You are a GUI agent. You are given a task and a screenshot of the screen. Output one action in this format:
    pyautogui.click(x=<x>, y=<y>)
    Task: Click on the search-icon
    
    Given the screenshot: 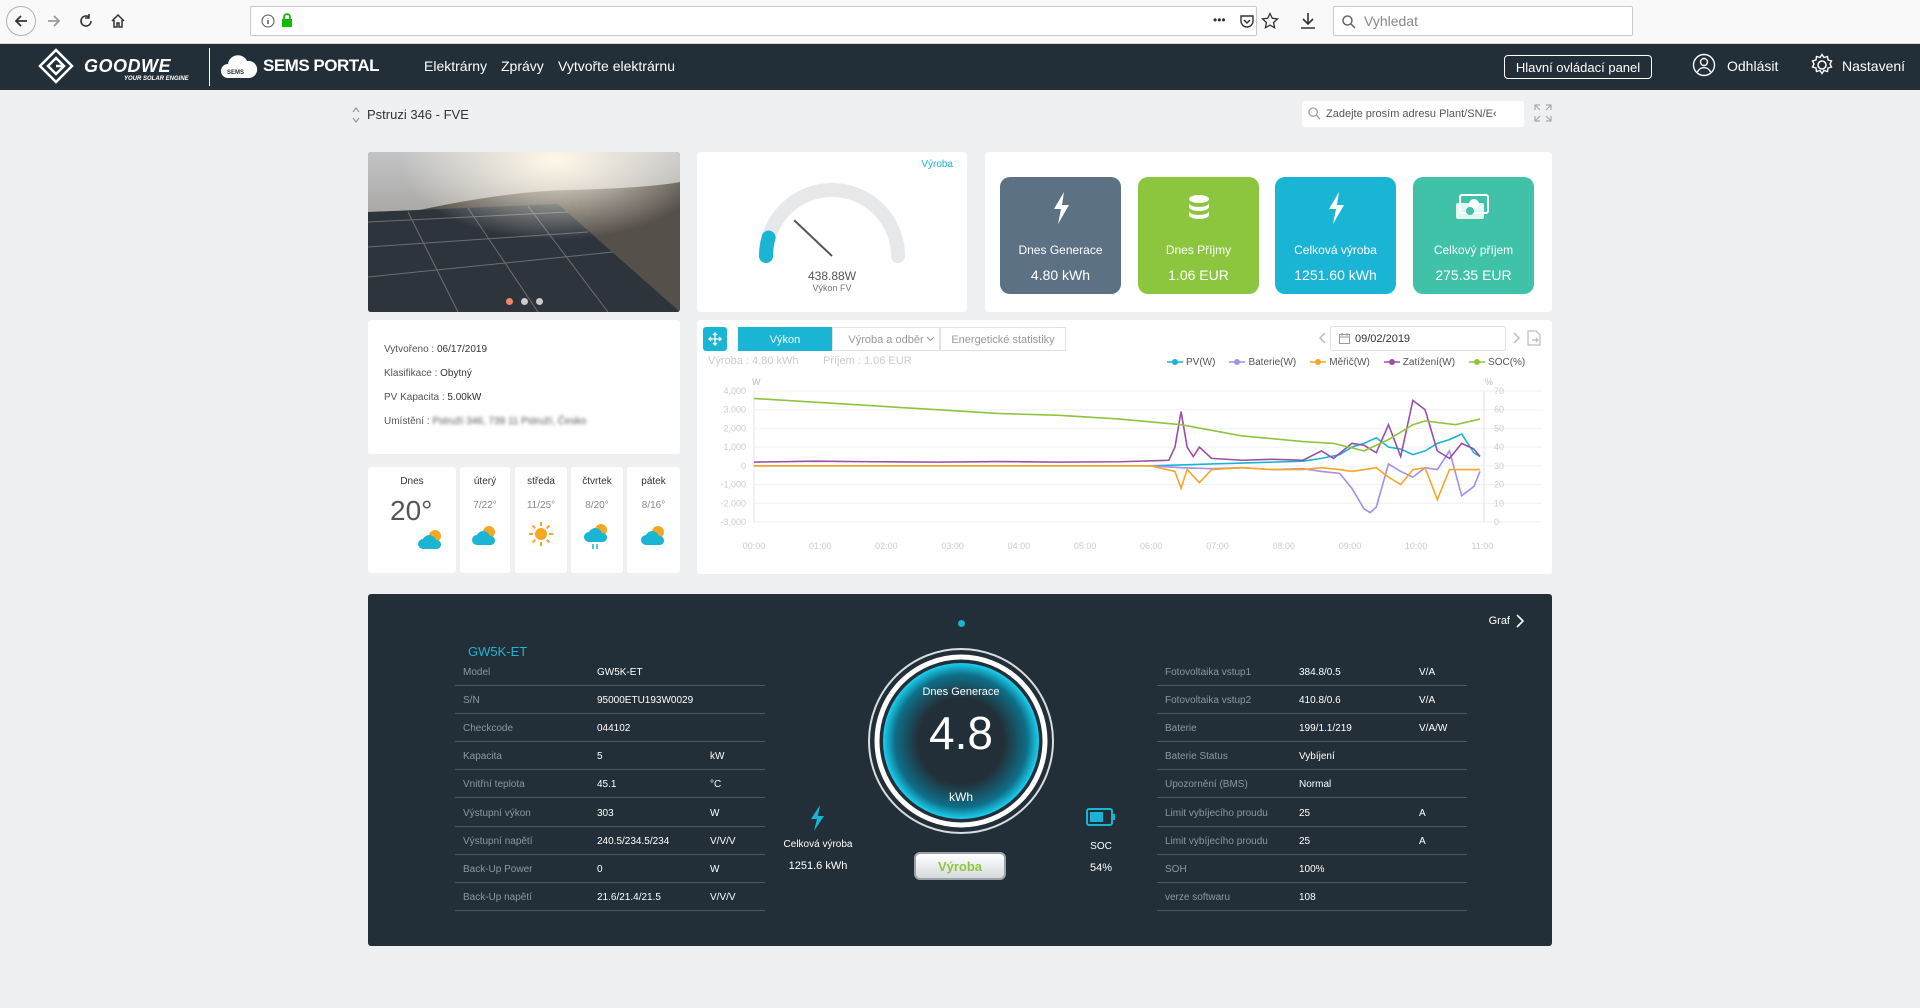 What is the action you would take?
    pyautogui.click(x=1349, y=22)
    